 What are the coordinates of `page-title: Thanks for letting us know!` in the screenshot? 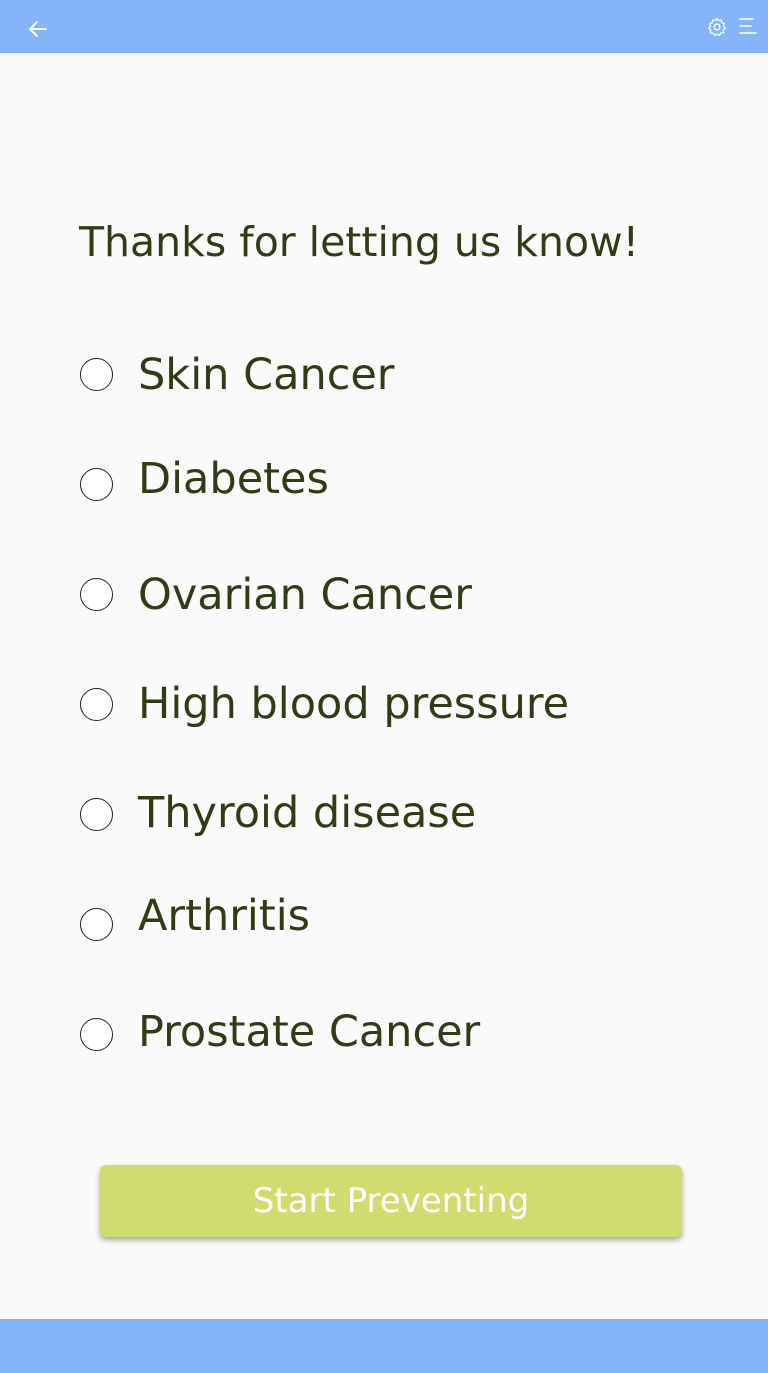 It's located at (359, 242).